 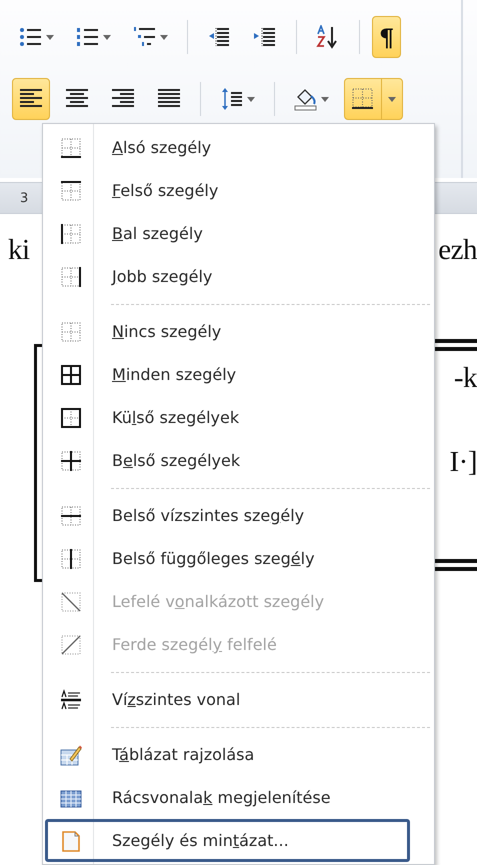 What do you see at coordinates (227, 417) in the screenshot?
I see `menu-item: Külső szegélyek` at bounding box center [227, 417].